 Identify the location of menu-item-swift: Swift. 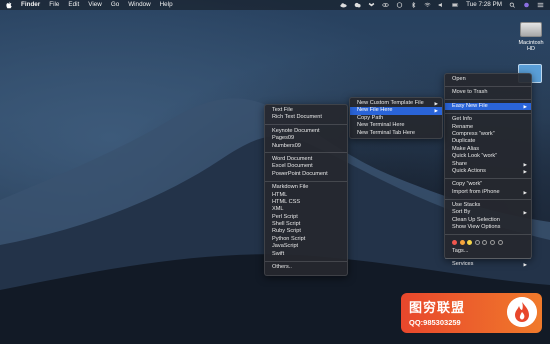
(306, 254).